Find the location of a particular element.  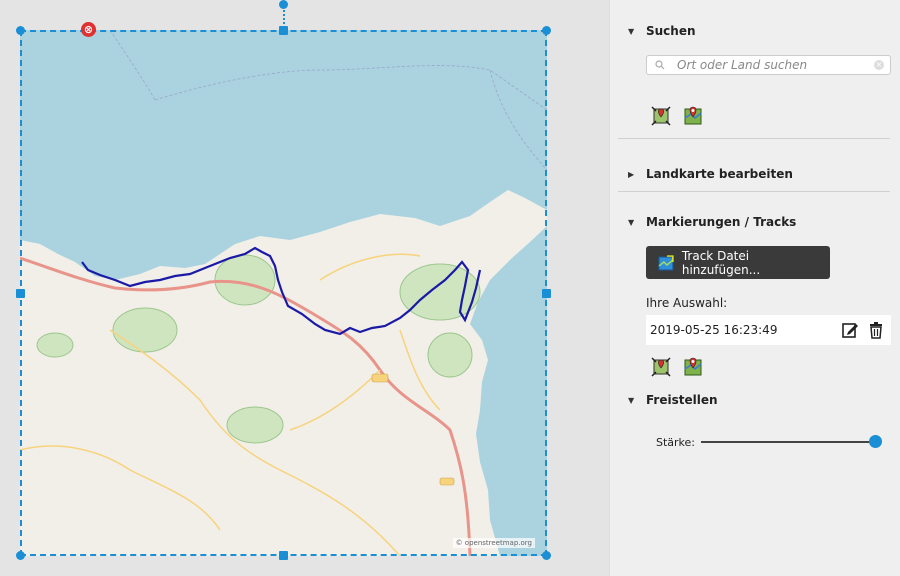

section-edit-map-title: Landkarte bearbeiten is located at coordinates (719, 174).